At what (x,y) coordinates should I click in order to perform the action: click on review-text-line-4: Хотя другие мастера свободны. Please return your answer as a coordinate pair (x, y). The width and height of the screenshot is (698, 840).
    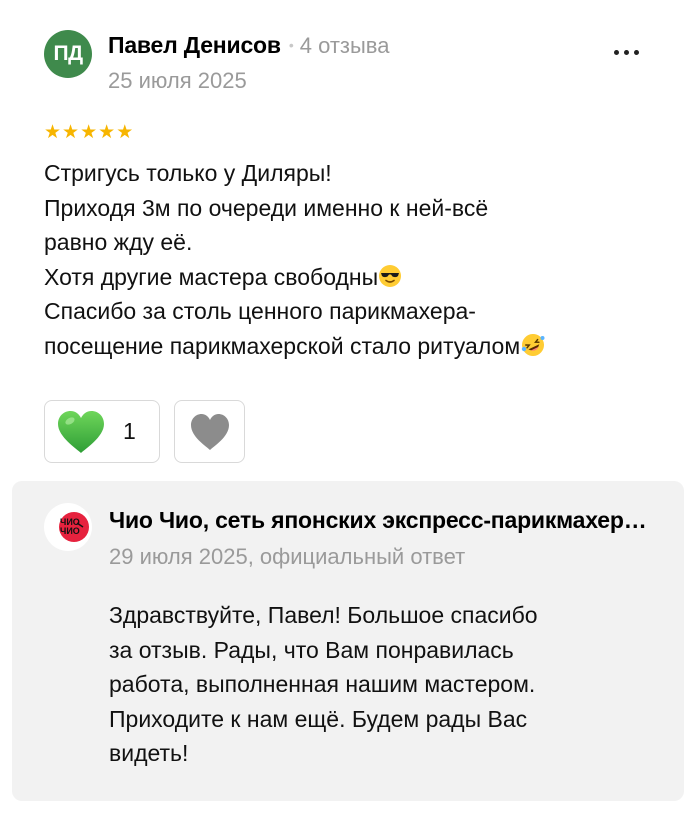
    Looking at the image, I should click on (354, 277).